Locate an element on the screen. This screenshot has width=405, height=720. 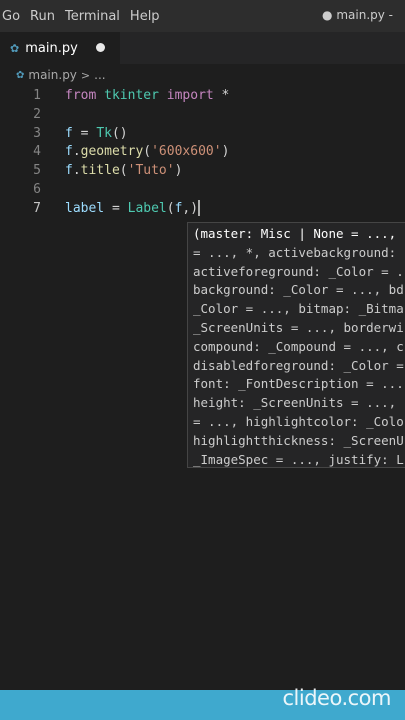
signature-line: (master: Misc | None = ..., is located at coordinates (295, 233).